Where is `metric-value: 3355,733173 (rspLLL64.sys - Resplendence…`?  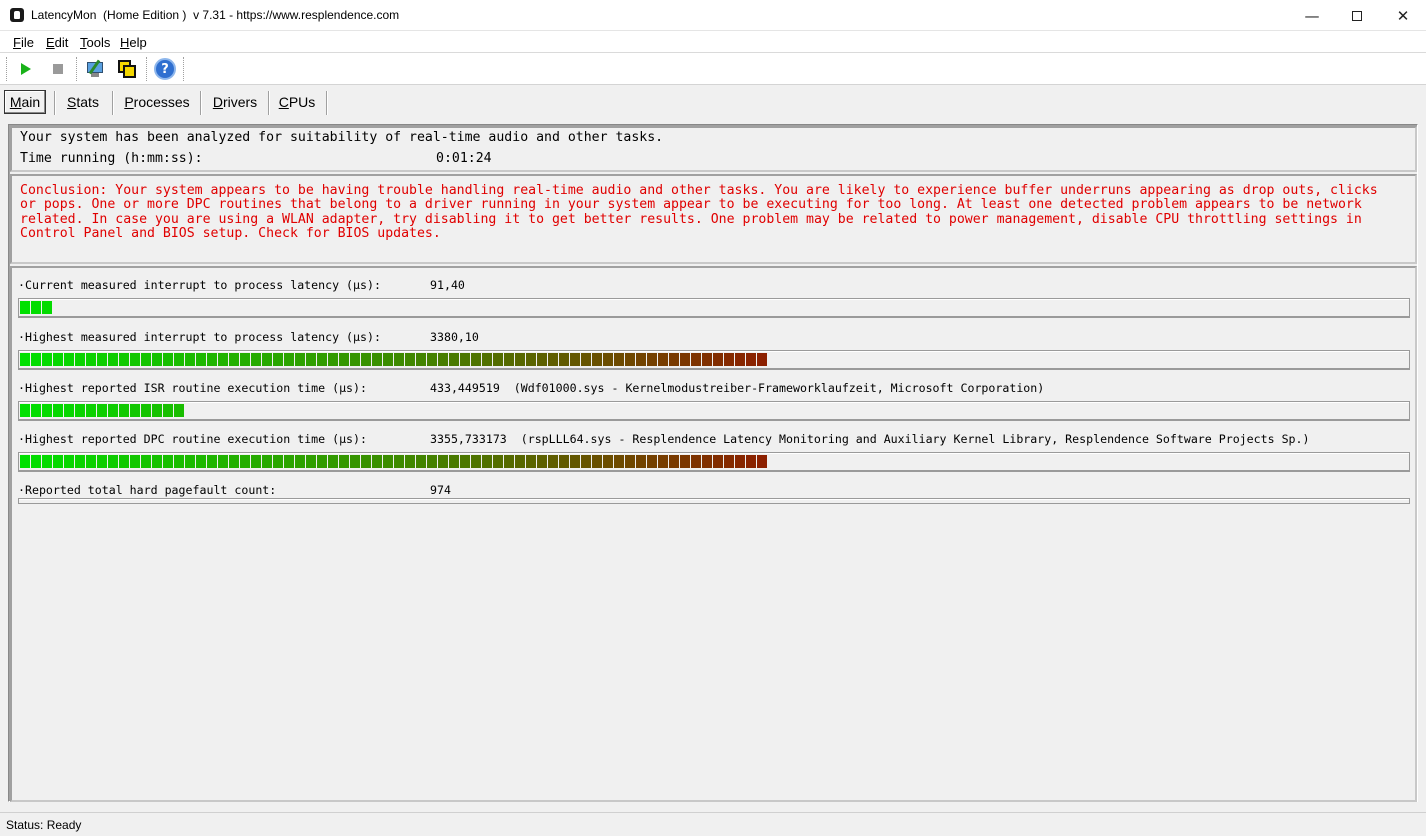 metric-value: 3355,733173 (rspLLL64.sys - Resplendence… is located at coordinates (870, 439).